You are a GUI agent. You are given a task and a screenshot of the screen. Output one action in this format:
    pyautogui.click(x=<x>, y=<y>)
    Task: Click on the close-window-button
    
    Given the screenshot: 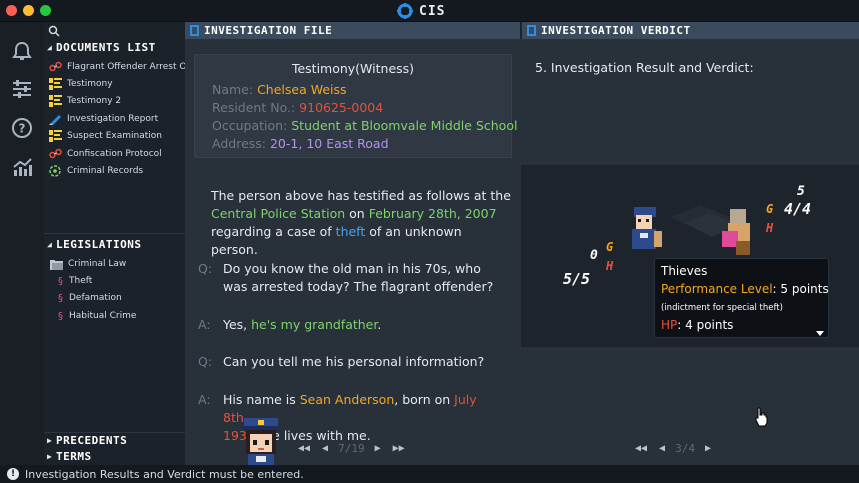 What is the action you would take?
    pyautogui.click(x=11, y=10)
    